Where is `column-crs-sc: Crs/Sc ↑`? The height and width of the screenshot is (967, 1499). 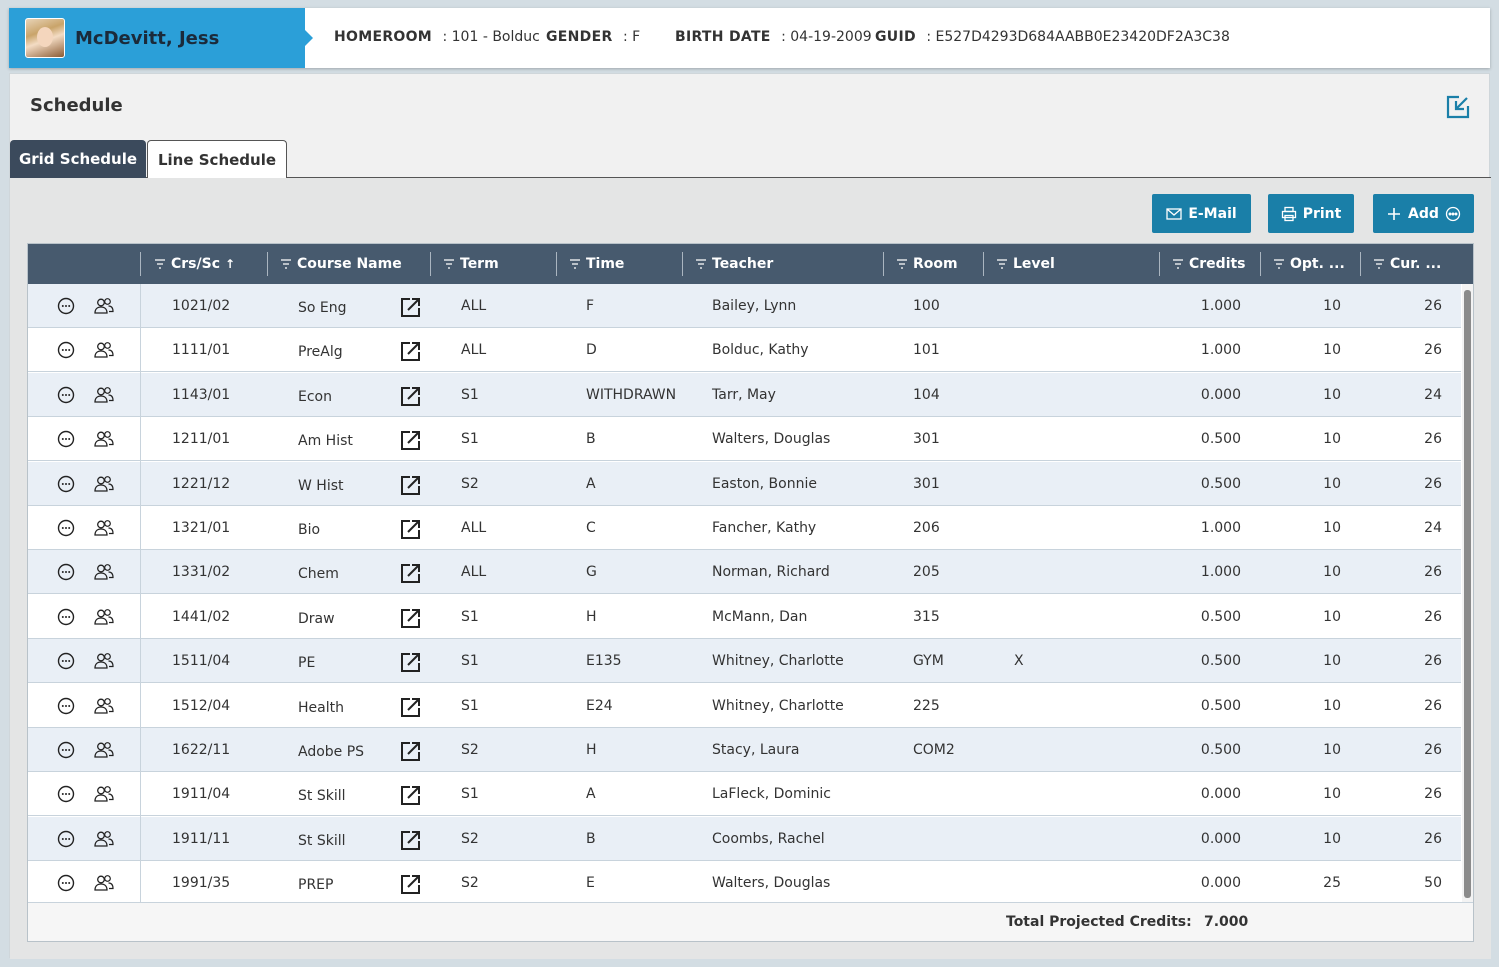
column-crs-sc: Crs/Sc ↑ is located at coordinates (194, 264).